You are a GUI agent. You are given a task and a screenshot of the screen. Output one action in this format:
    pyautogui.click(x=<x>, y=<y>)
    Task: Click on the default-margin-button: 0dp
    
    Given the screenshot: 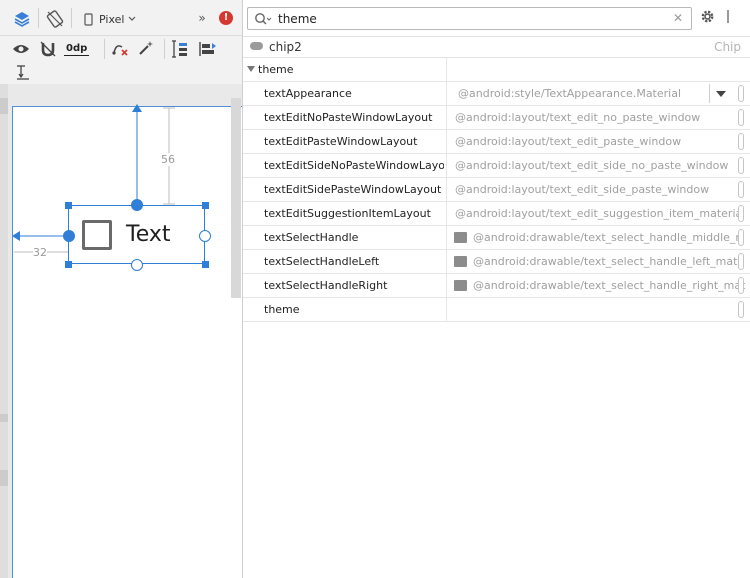 What is the action you would take?
    pyautogui.click(x=77, y=49)
    